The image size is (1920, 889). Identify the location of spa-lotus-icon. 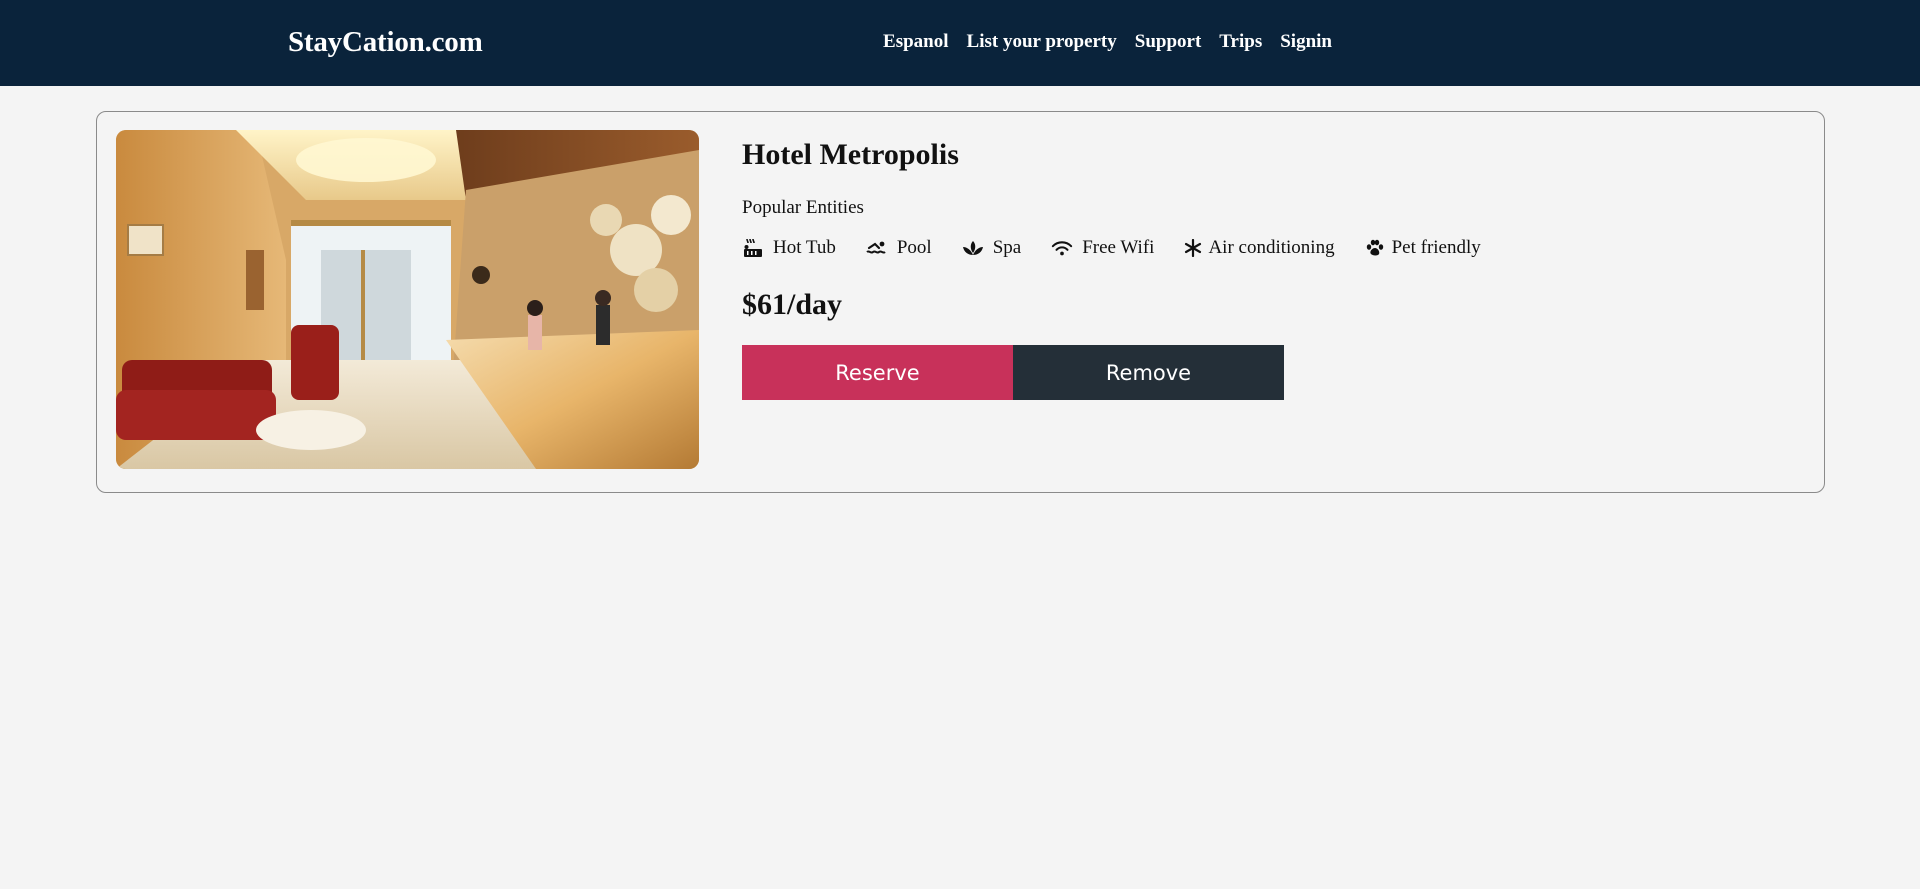
(973, 248).